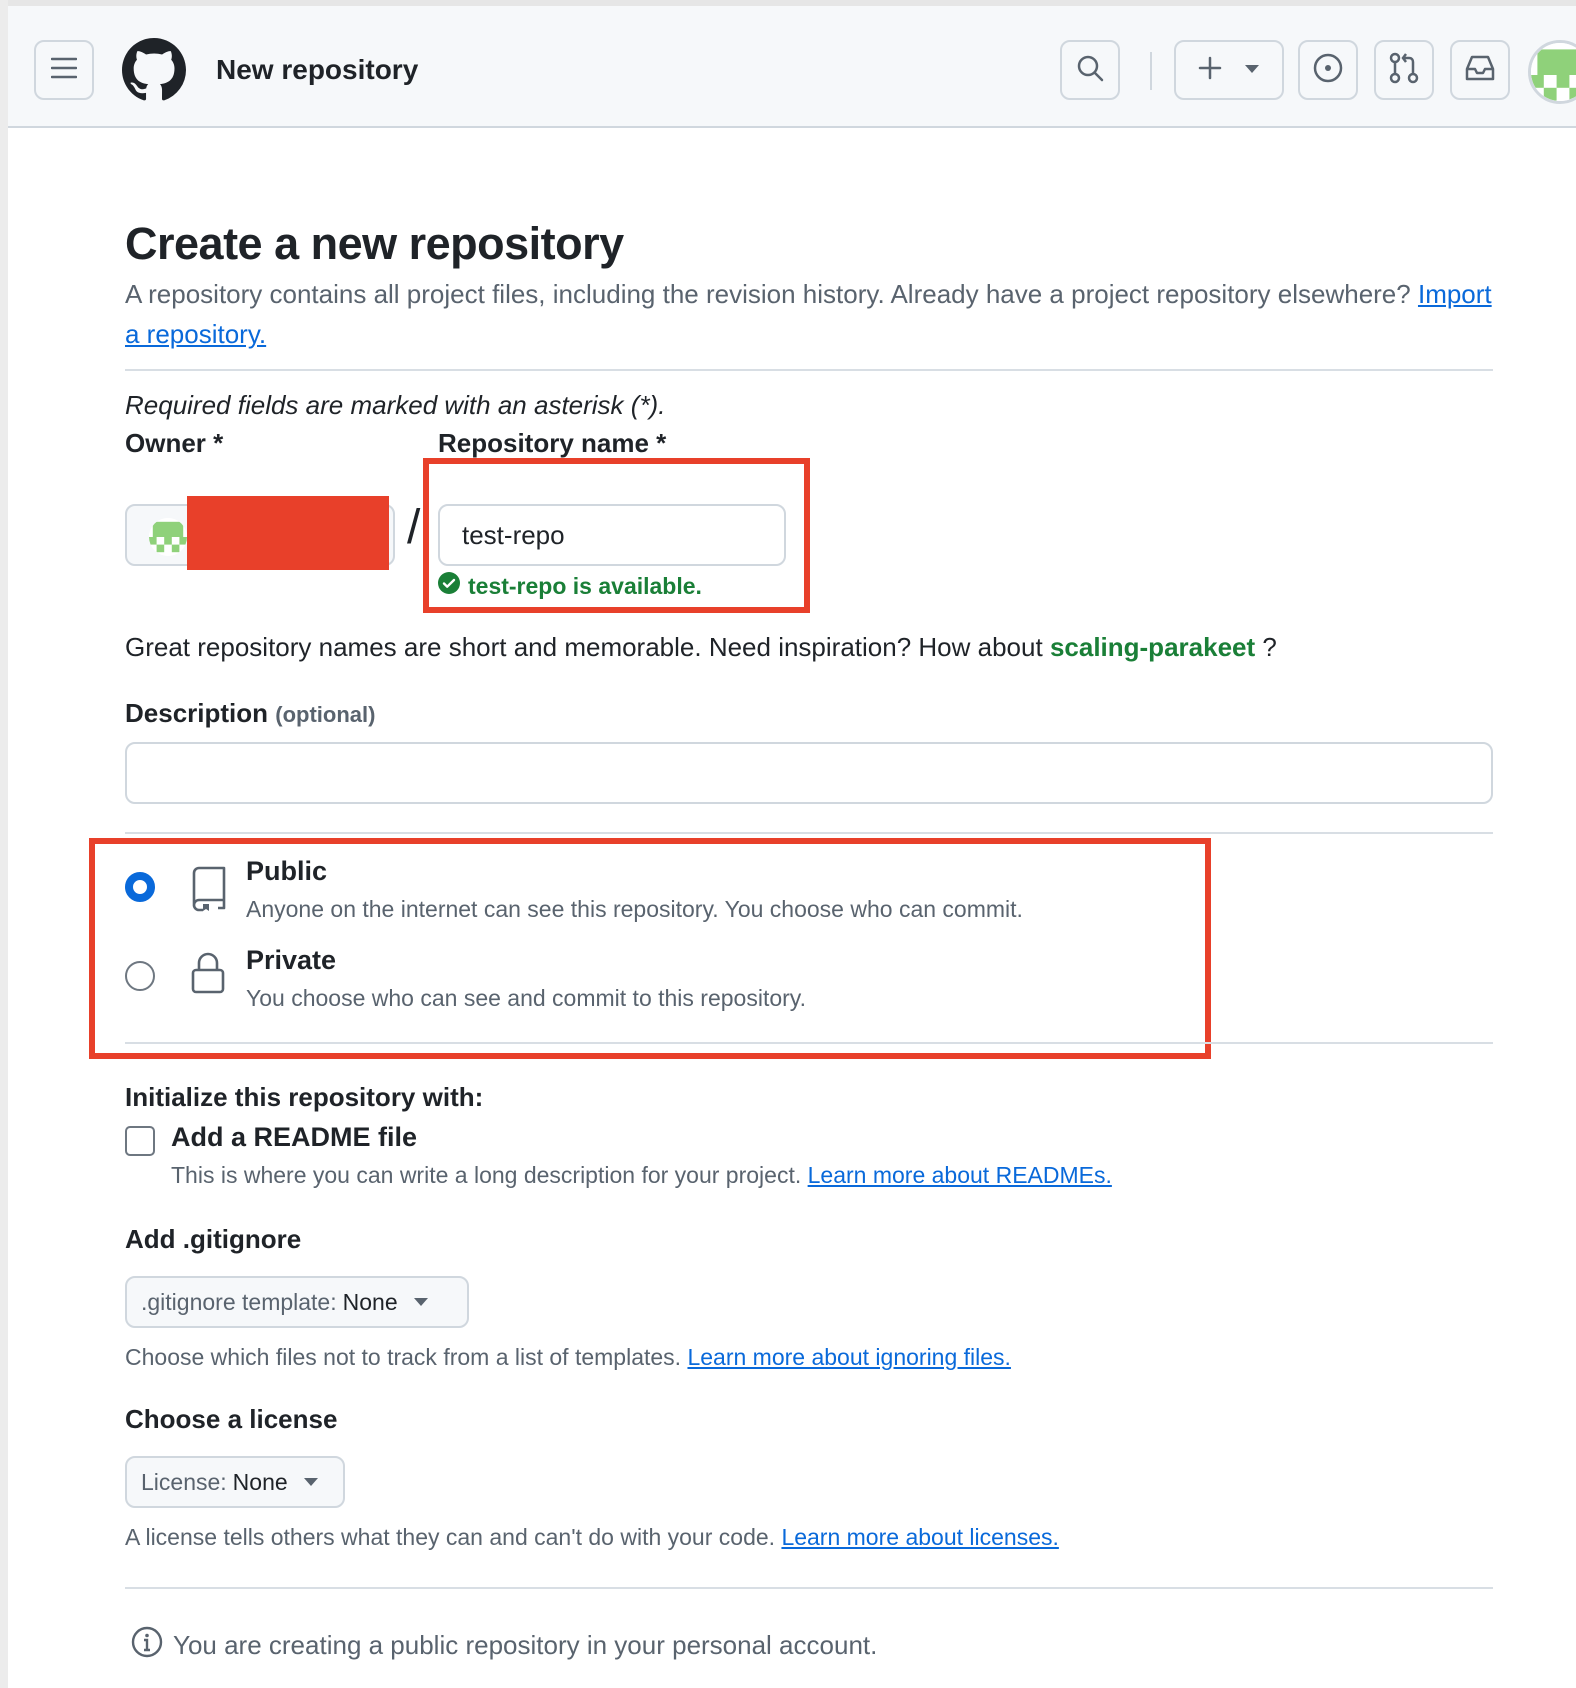 This screenshot has width=1576, height=1688. I want to click on description-label: Description (optional), so click(250, 713).